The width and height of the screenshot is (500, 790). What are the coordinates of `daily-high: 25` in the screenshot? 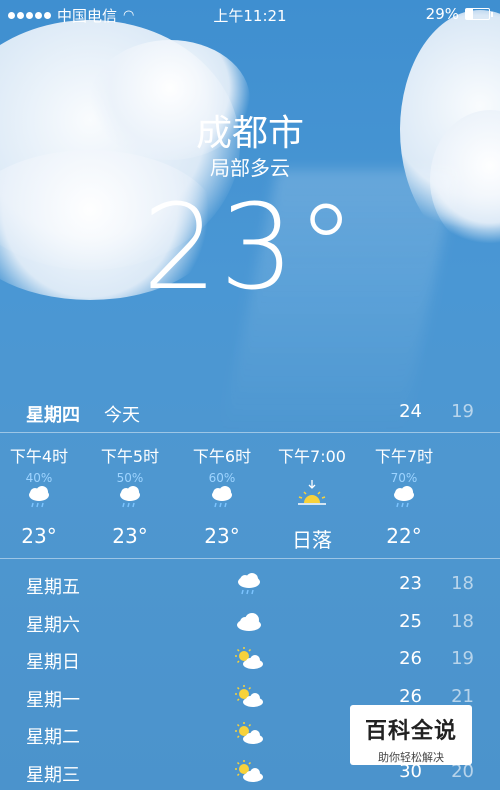 It's located at (410, 621).